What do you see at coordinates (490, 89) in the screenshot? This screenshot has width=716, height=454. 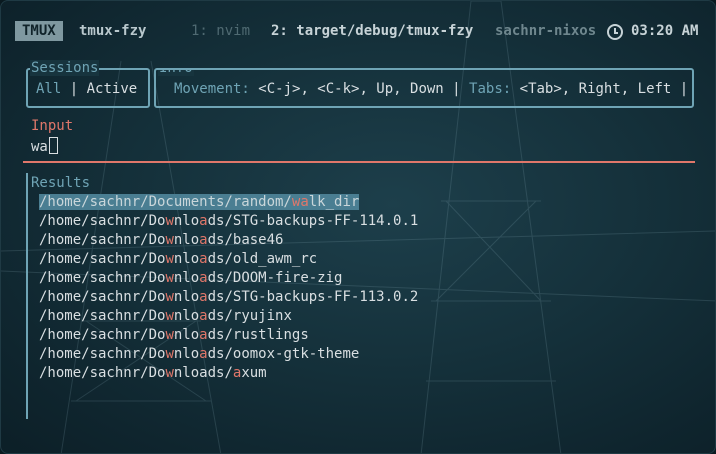 I see `tabs-key-label: Tabs:` at bounding box center [490, 89].